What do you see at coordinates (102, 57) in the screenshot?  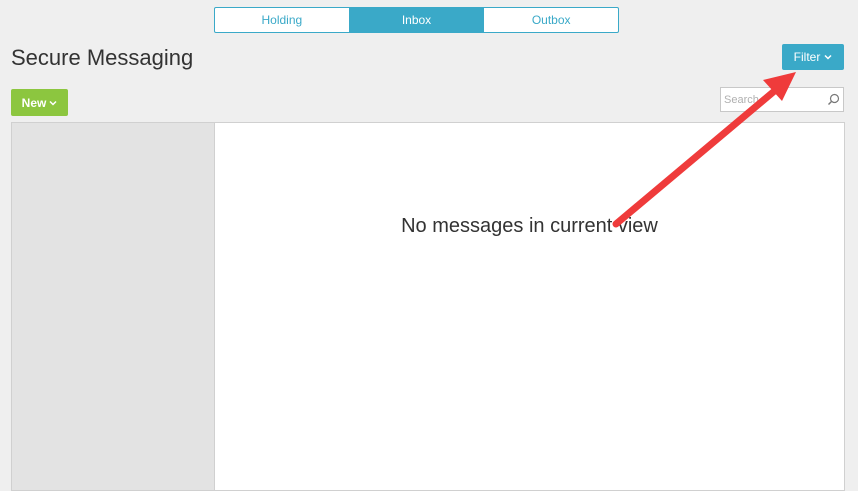 I see `page-title: Secure Messaging` at bounding box center [102, 57].